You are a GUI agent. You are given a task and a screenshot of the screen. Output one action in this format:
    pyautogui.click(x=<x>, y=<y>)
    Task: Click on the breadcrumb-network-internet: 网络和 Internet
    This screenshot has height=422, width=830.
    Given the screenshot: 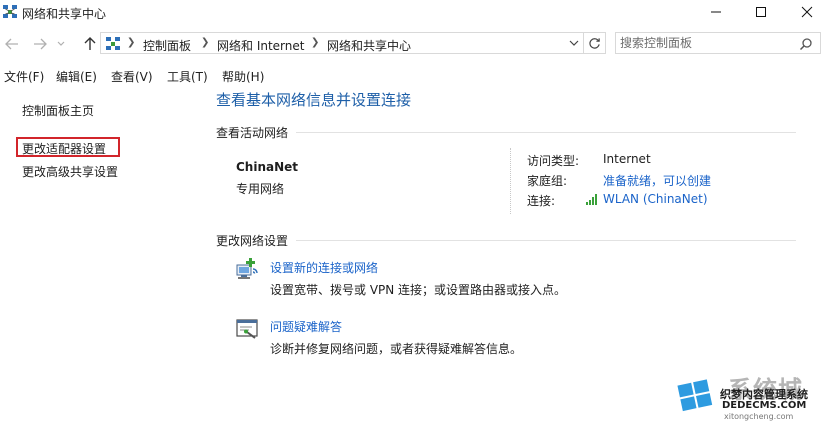 What is the action you would take?
    pyautogui.click(x=260, y=45)
    